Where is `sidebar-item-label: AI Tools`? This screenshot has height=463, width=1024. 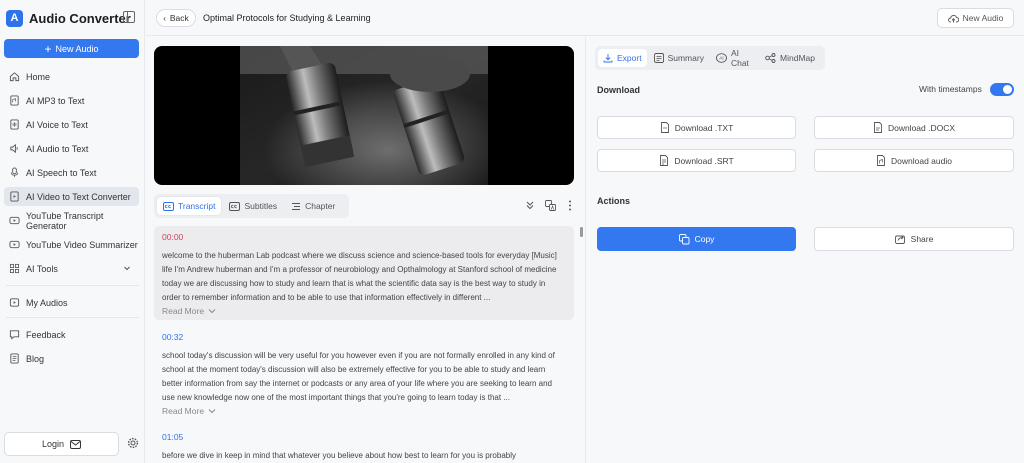
sidebar-item-label: AI Tools is located at coordinates (42, 268).